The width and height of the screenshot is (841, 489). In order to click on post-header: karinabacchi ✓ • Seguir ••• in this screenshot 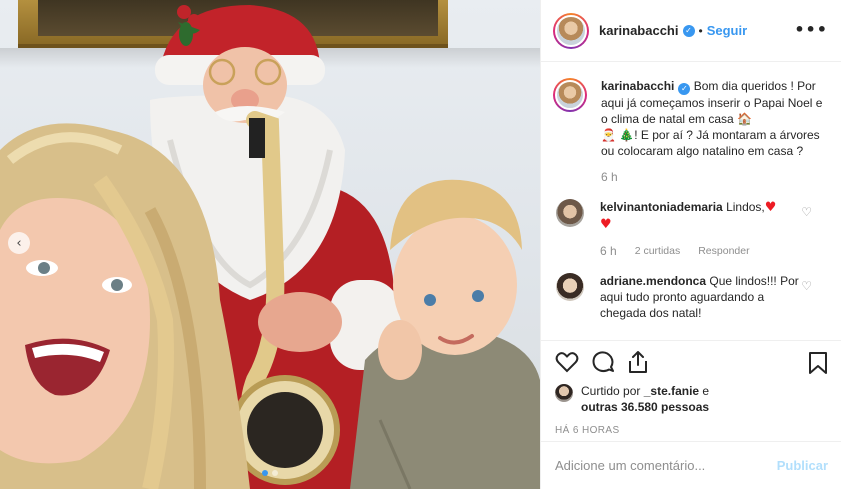, I will do `click(691, 31)`.